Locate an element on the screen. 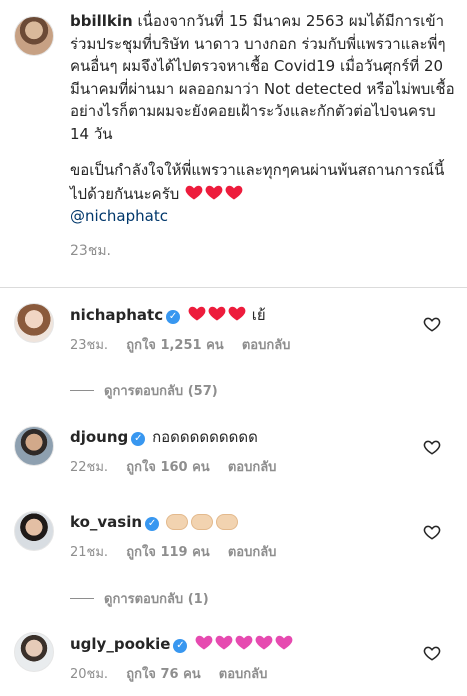 This screenshot has width=467, height=696. avatar-ko-vasin is located at coordinates (34, 531).